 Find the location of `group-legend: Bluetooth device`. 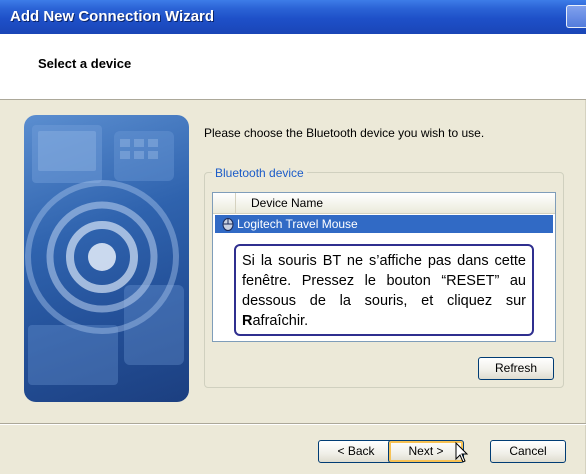

group-legend: Bluetooth device is located at coordinates (259, 173).